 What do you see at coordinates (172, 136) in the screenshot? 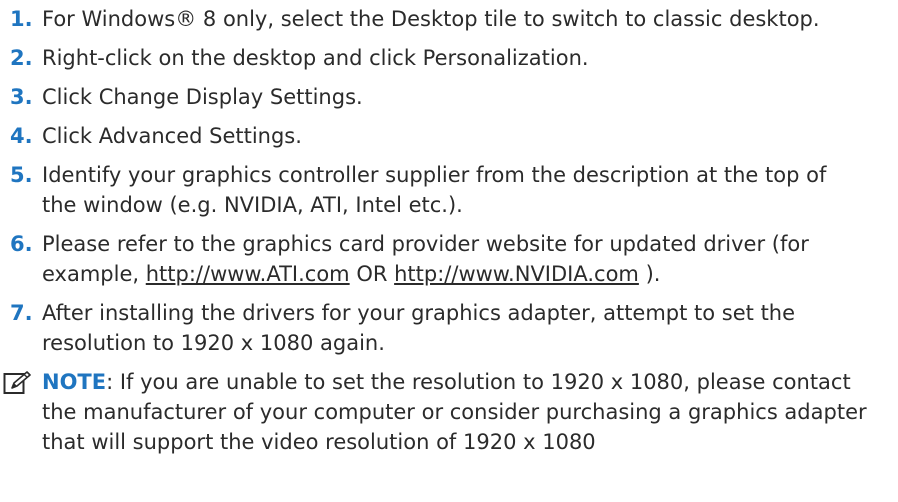
I see `step-text: Click Advanced Settings.` at bounding box center [172, 136].